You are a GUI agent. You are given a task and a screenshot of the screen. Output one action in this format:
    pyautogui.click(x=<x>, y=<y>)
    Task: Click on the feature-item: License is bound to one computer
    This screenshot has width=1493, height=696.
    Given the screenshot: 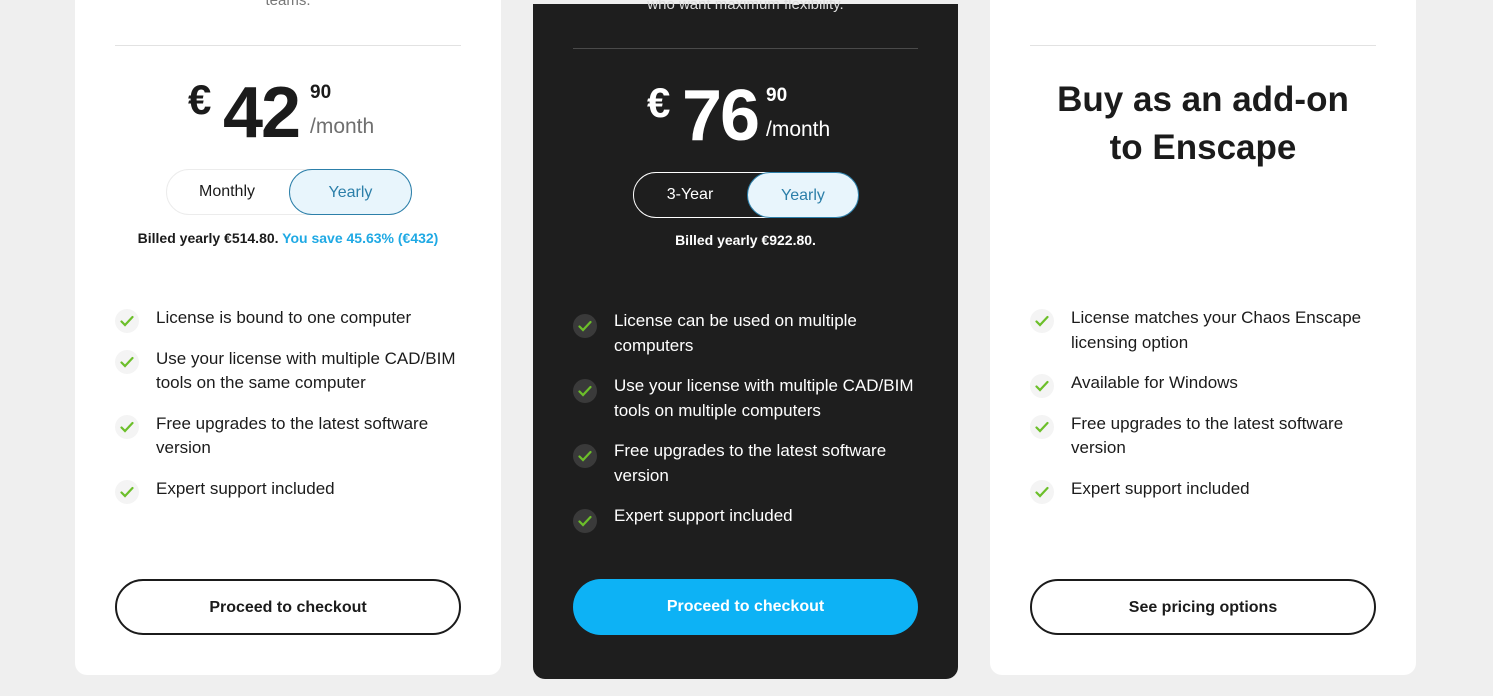 What is the action you would take?
    pyautogui.click(x=295, y=319)
    